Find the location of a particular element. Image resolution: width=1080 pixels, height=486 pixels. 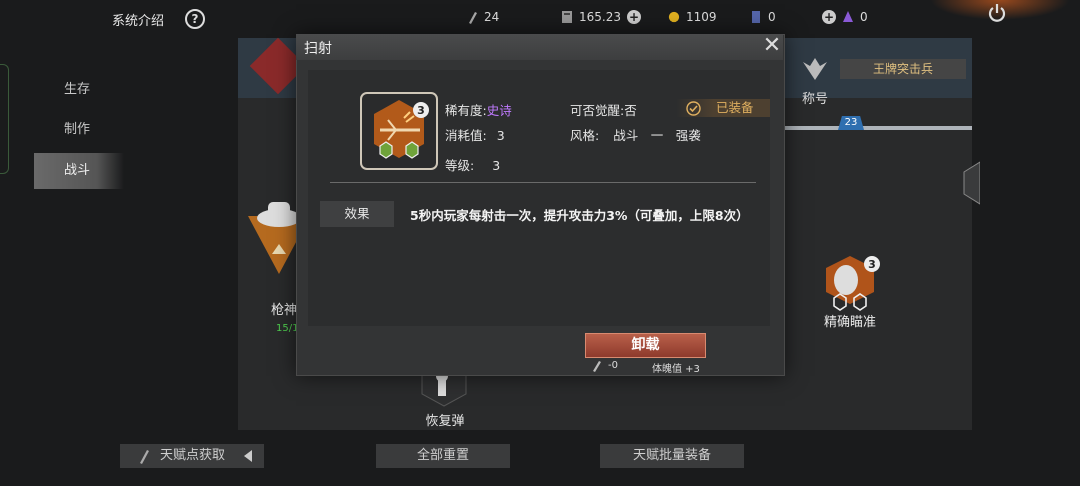

title-label: 称号 is located at coordinates (815, 99).